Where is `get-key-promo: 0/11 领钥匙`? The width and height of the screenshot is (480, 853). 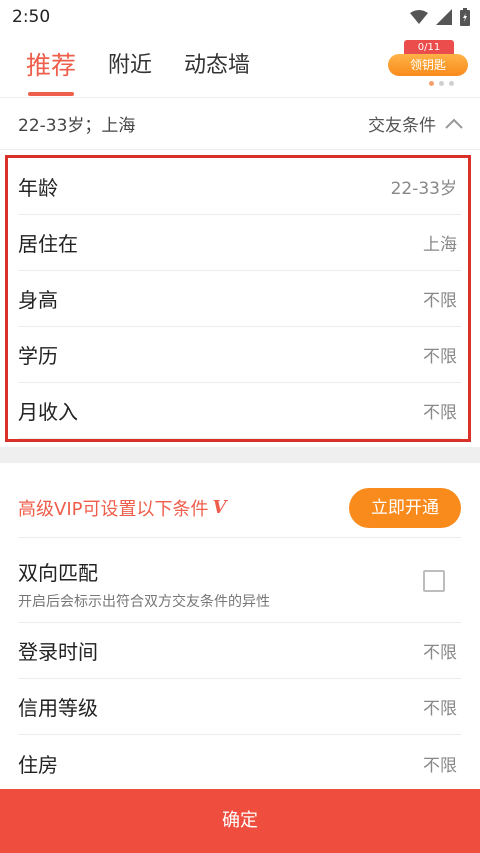
get-key-promo: 0/11 领钥匙 is located at coordinates (428, 63).